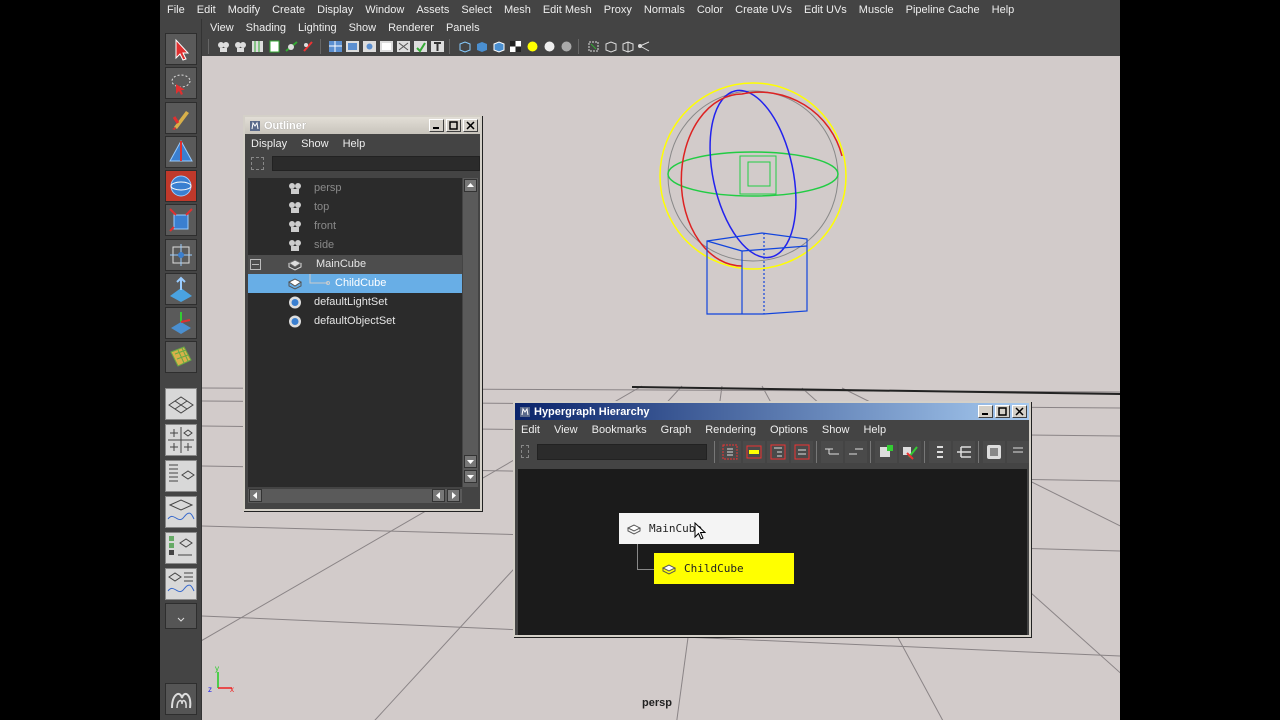 This screenshot has height=720, width=1280. Describe the element at coordinates (777, 451) in the screenshot. I see `frame-hierarchy-button` at that location.